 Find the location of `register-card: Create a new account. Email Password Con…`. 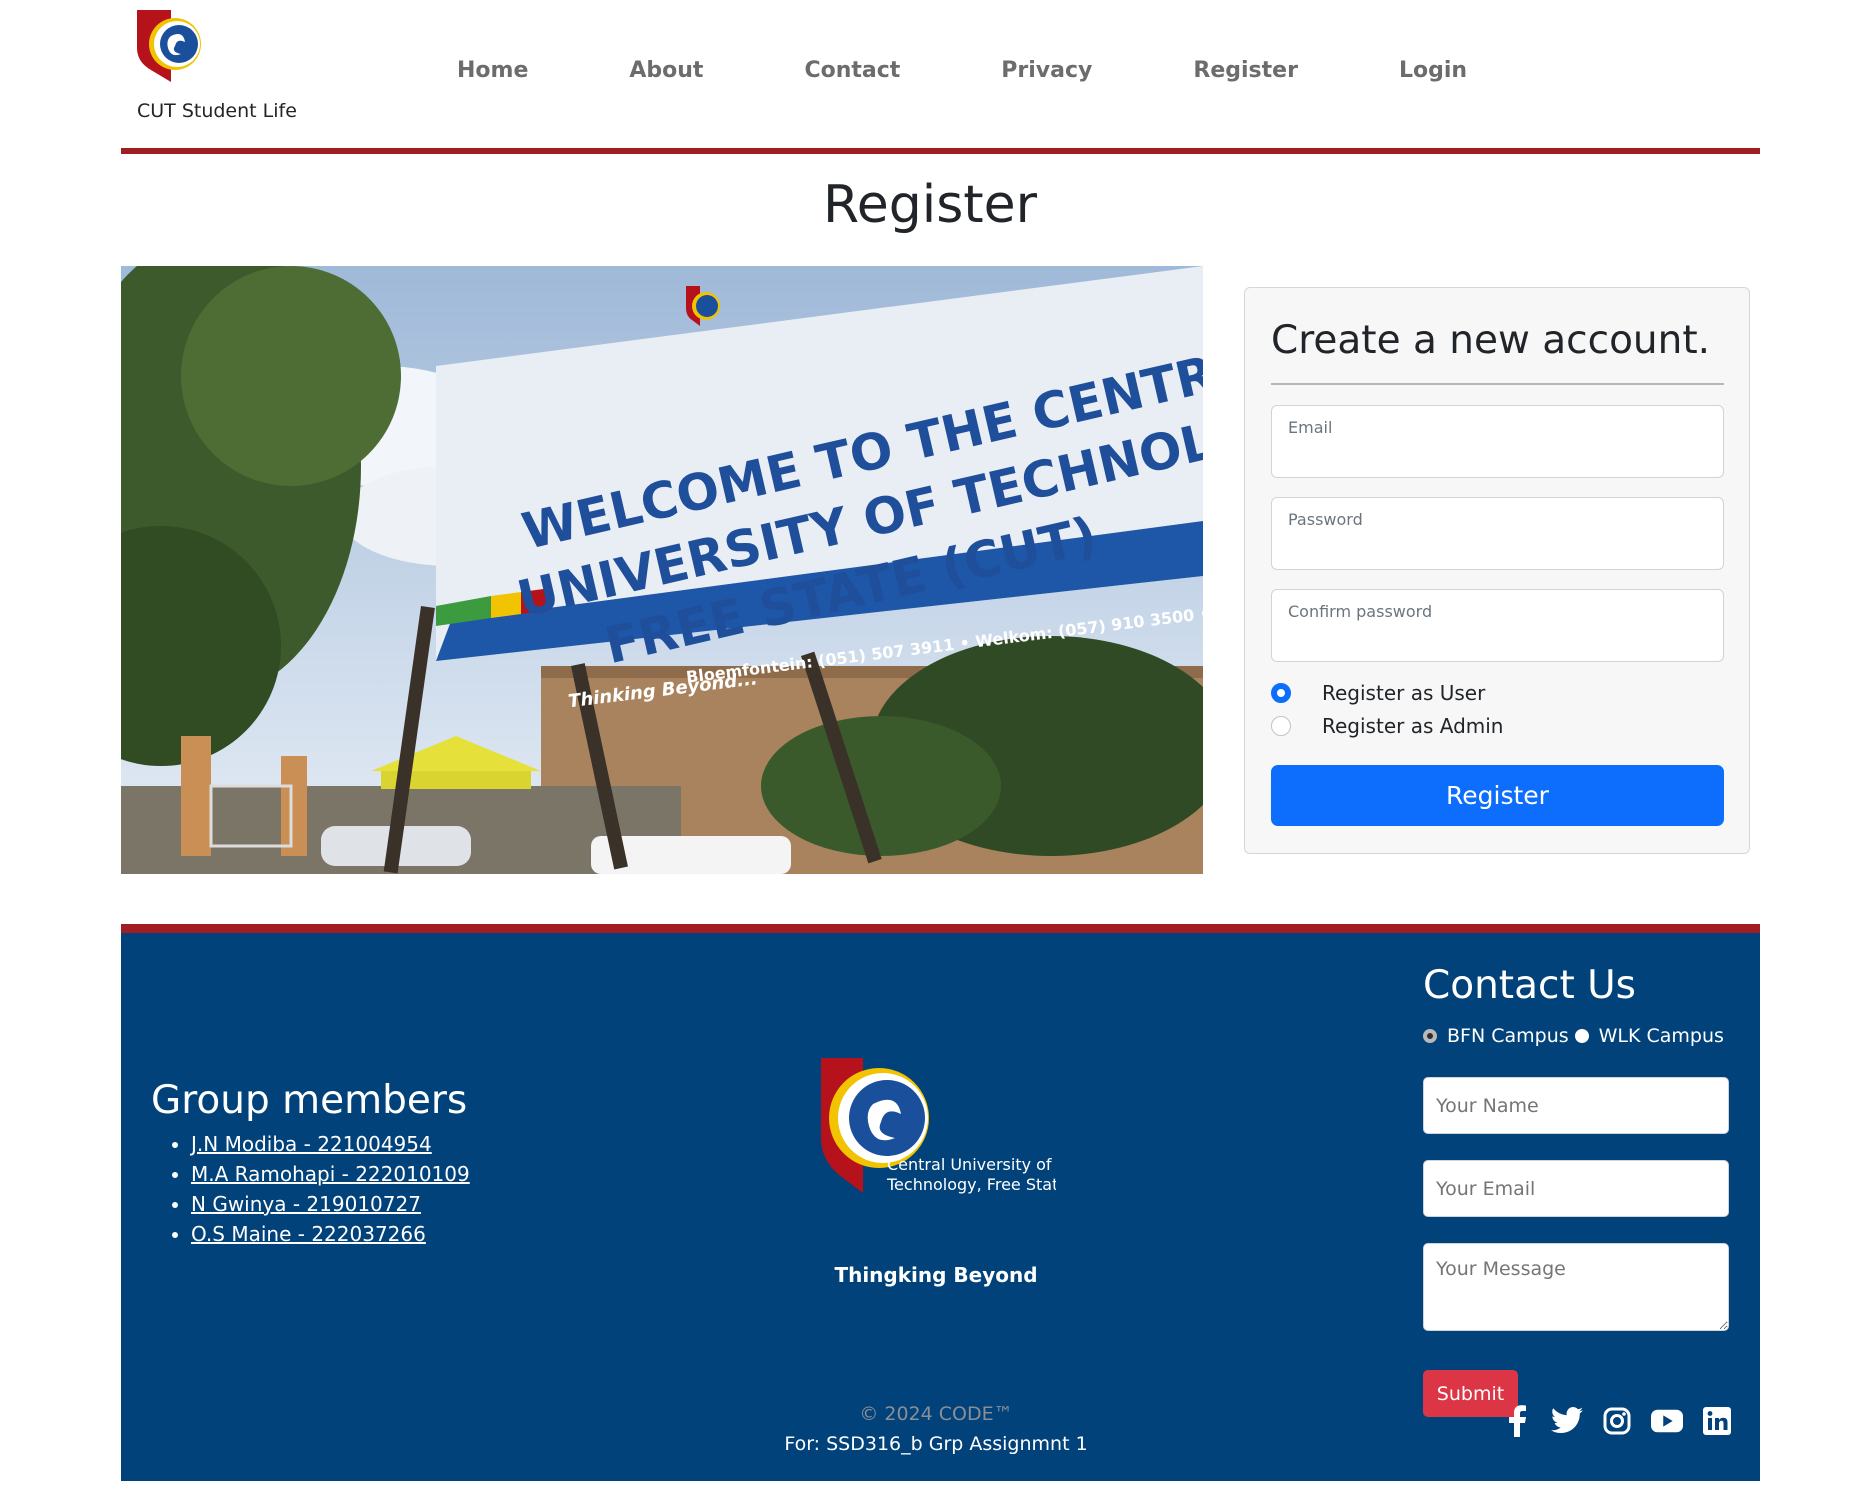

register-card: Create a new account. Email Password Con… is located at coordinates (1497, 570).